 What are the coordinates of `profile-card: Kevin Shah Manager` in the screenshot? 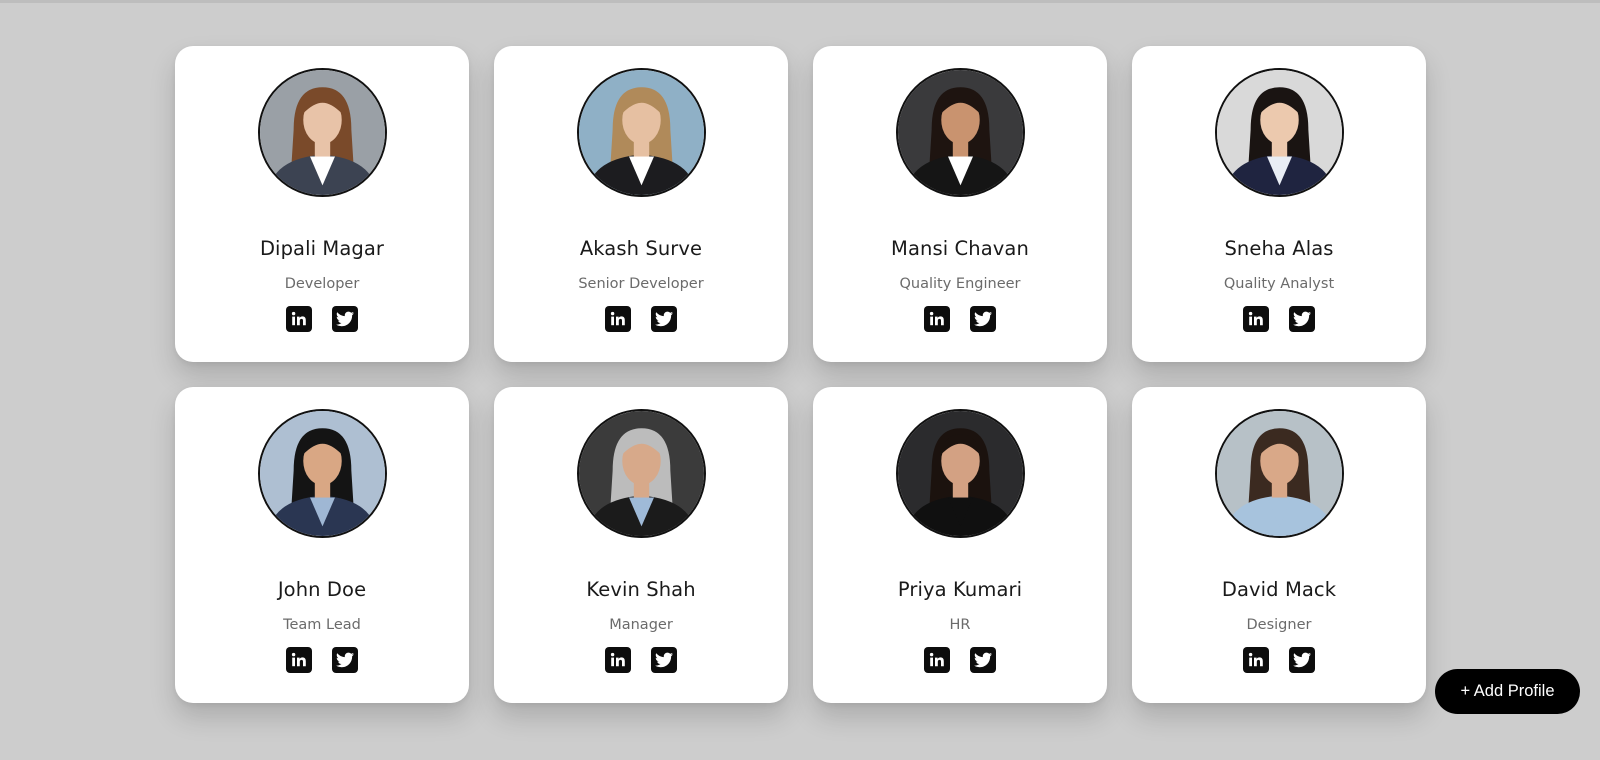 It's located at (641, 545).